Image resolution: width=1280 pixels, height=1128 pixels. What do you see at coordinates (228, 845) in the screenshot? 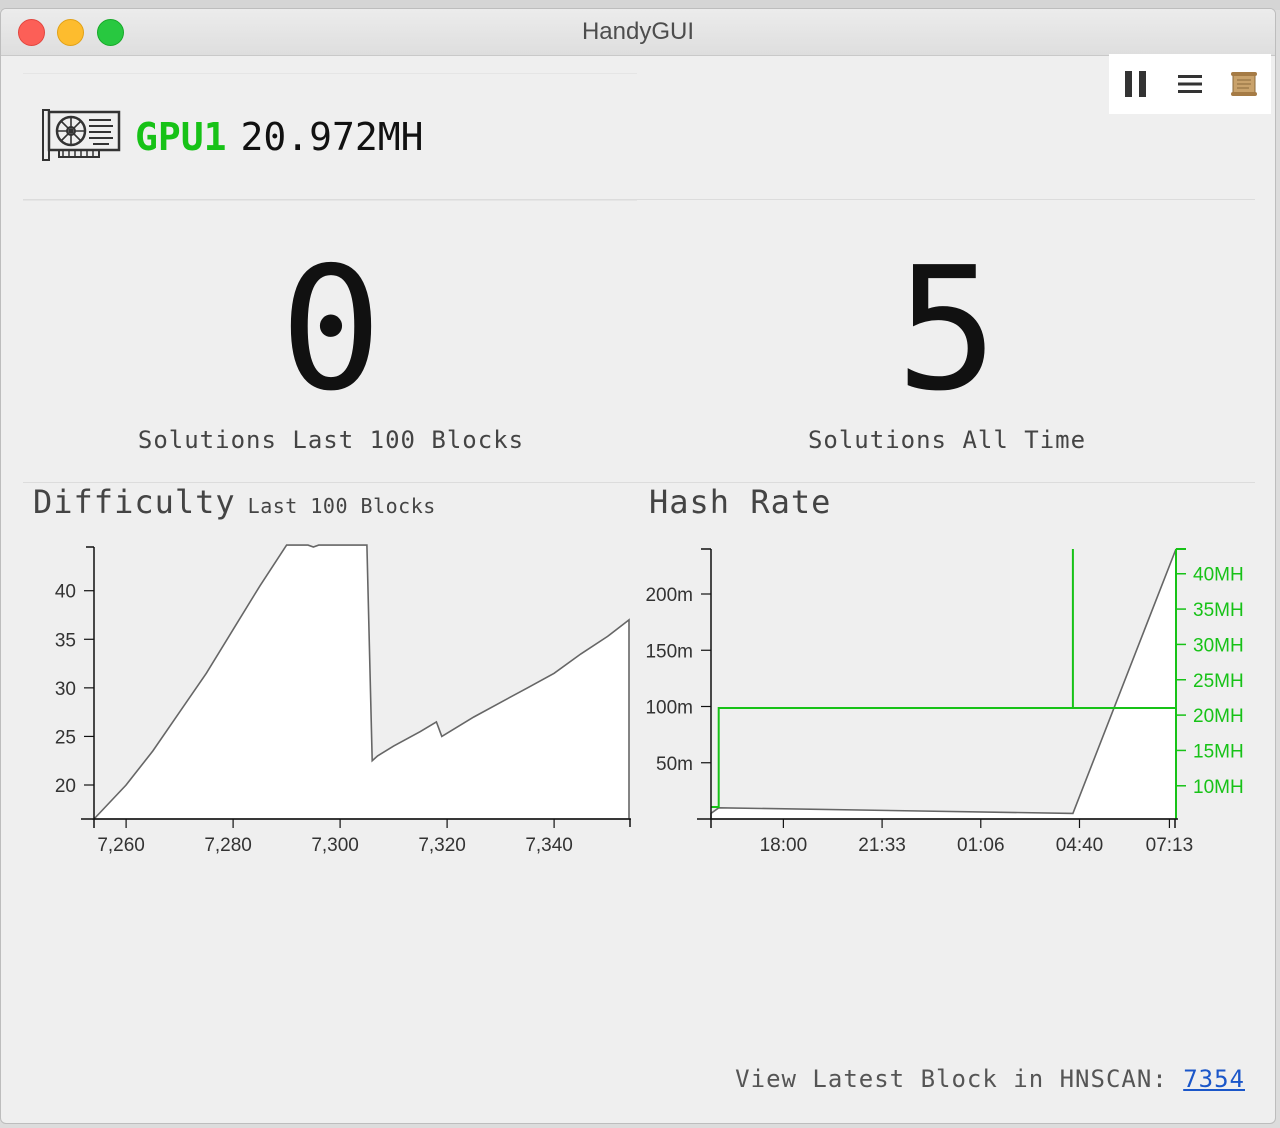
I see `difficulty-x-tick-label: 7,280` at bounding box center [228, 845].